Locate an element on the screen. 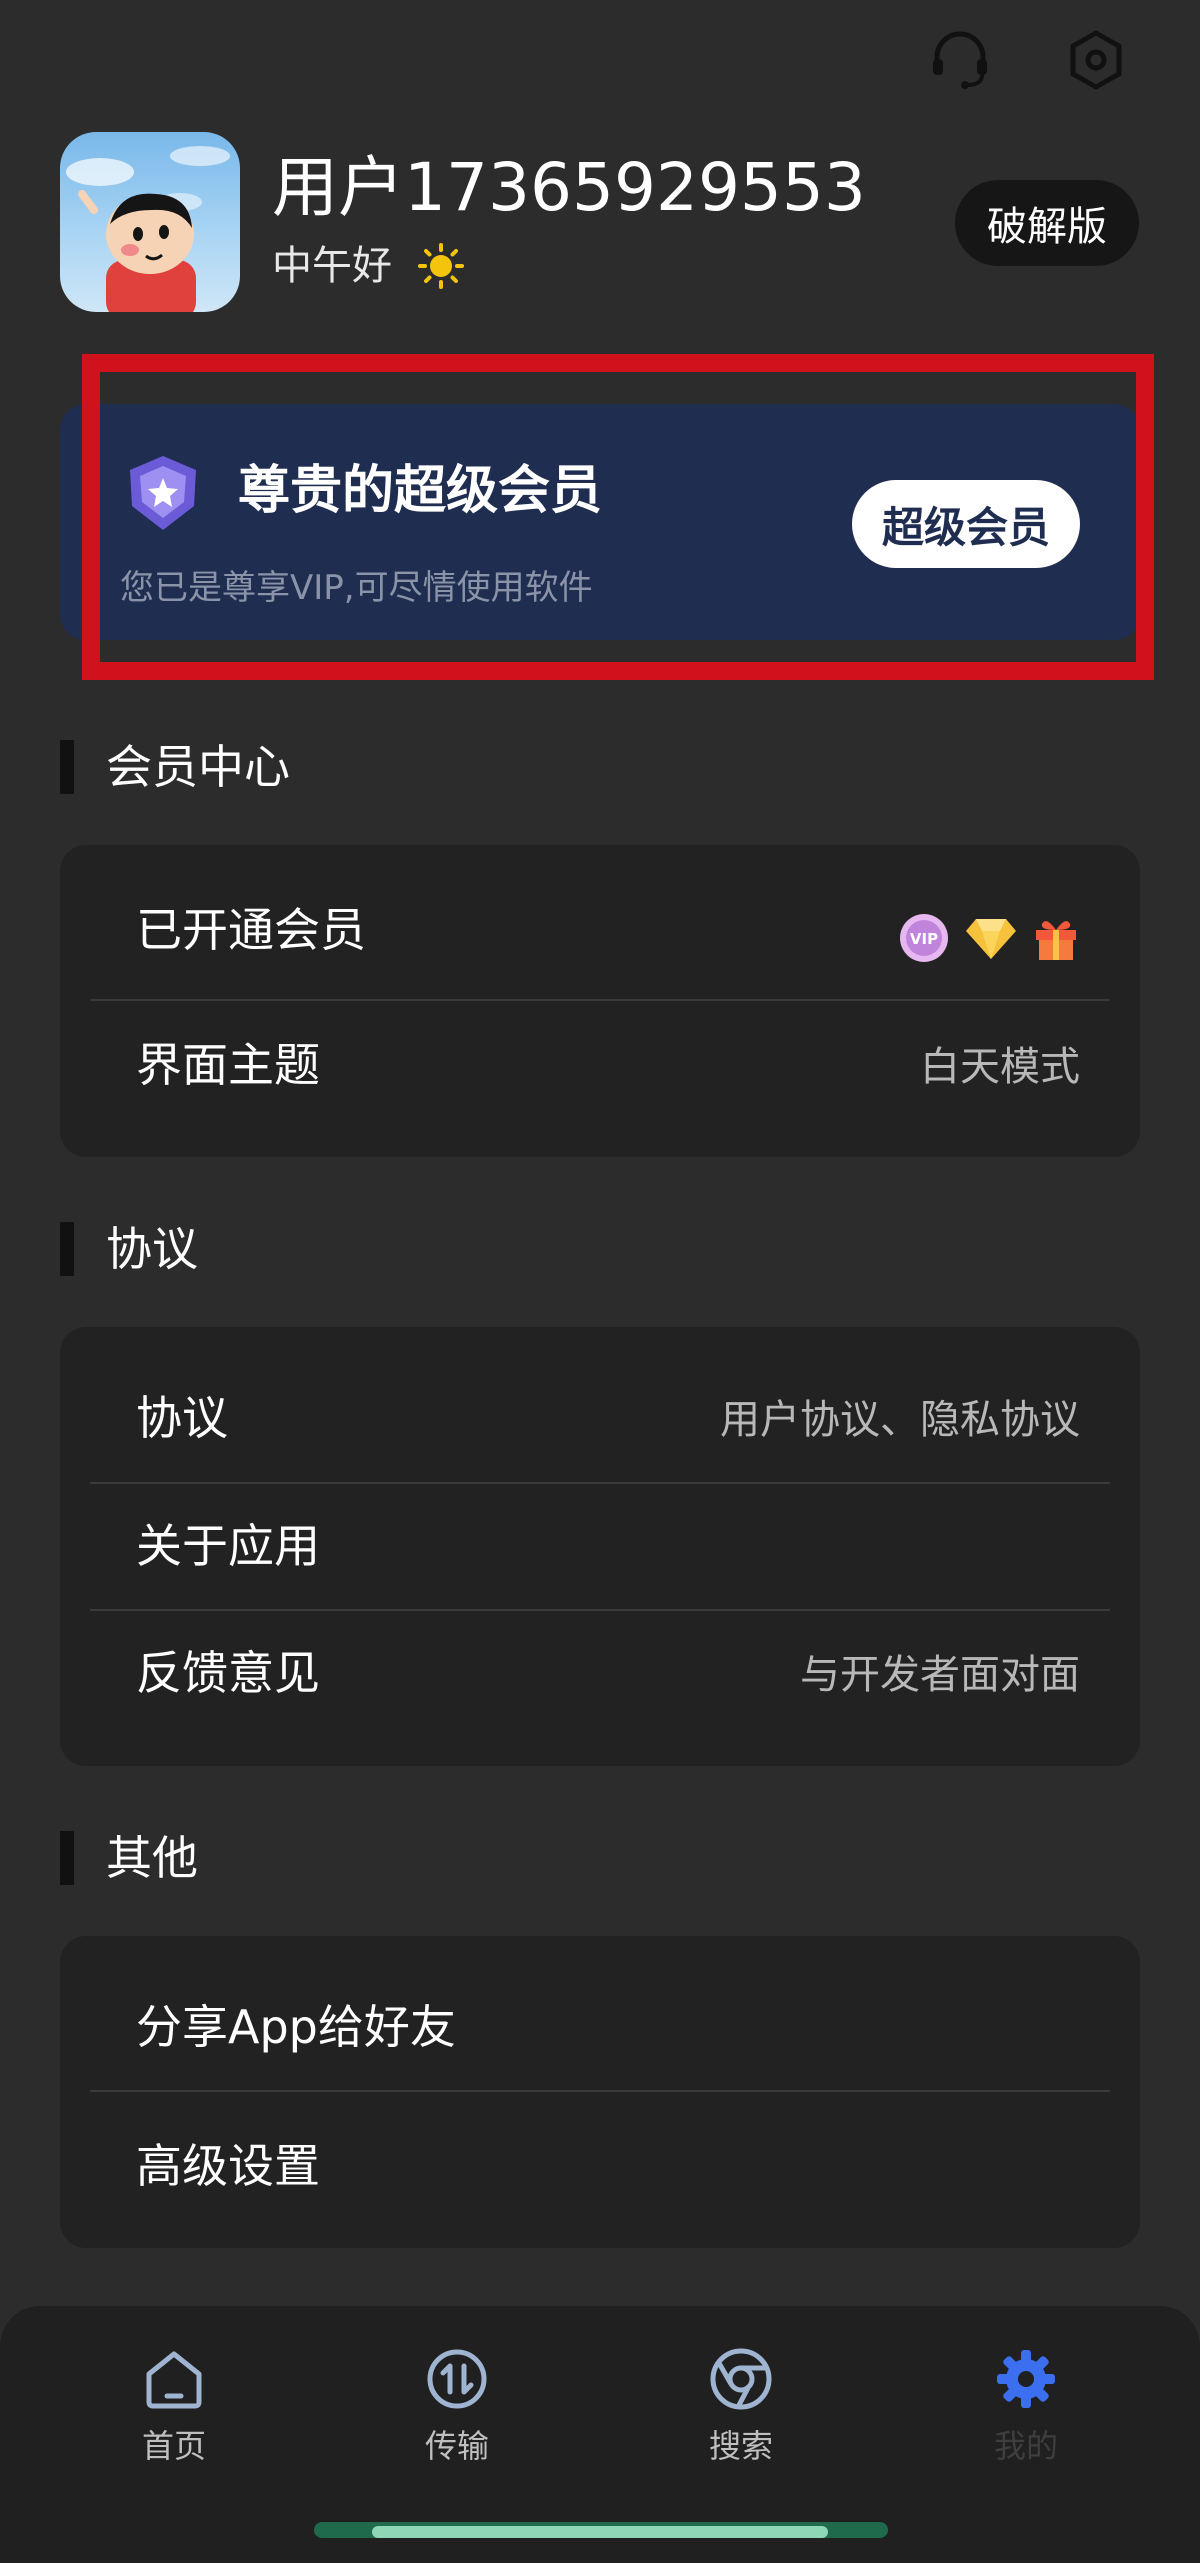 This screenshot has height=2563, width=1200. row-label: 已开通会员 is located at coordinates (251, 930).